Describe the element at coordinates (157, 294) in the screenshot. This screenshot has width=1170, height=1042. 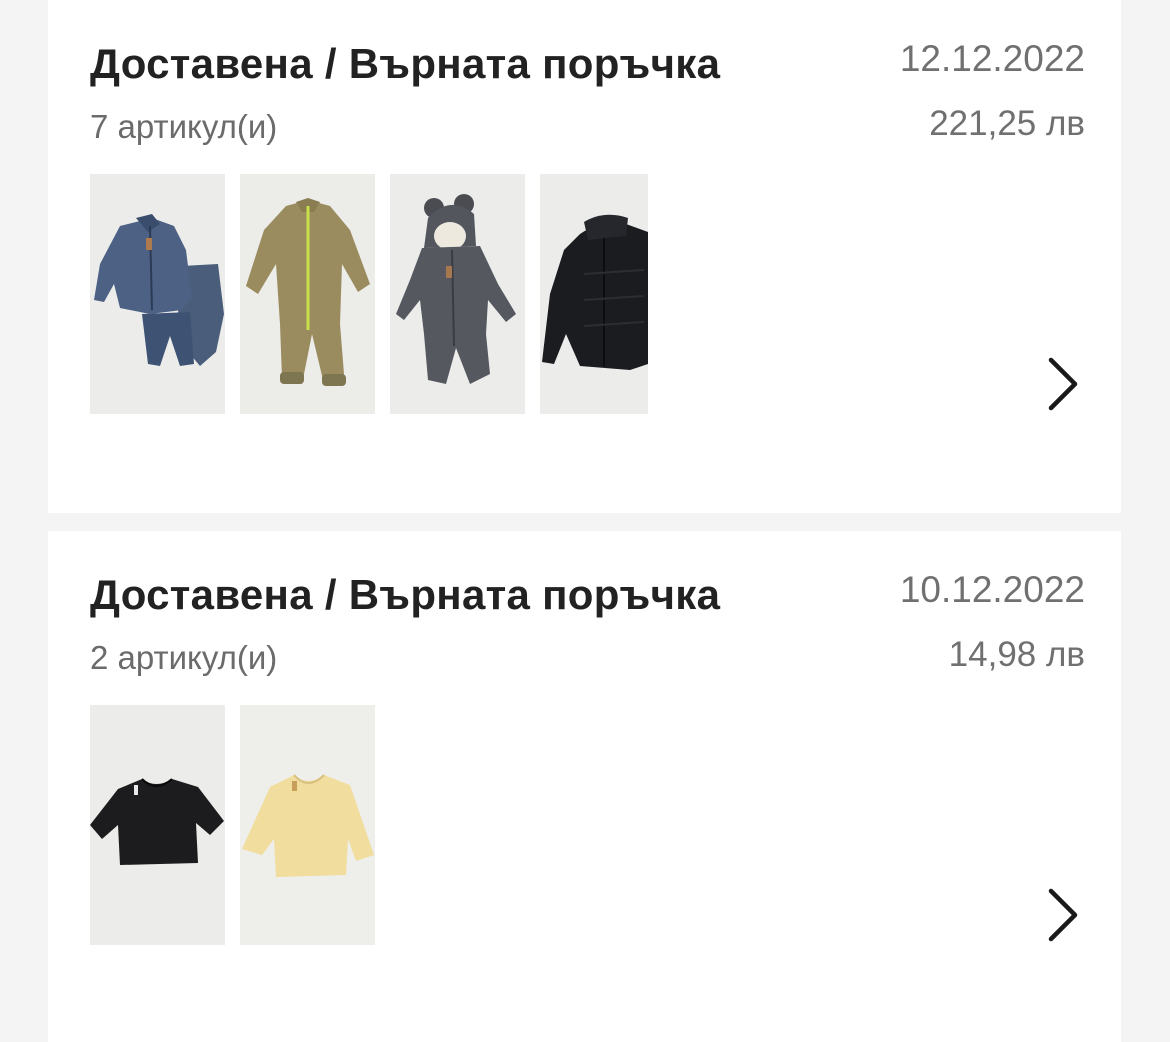
I see `blue-knit-jacket-set-icon` at that location.